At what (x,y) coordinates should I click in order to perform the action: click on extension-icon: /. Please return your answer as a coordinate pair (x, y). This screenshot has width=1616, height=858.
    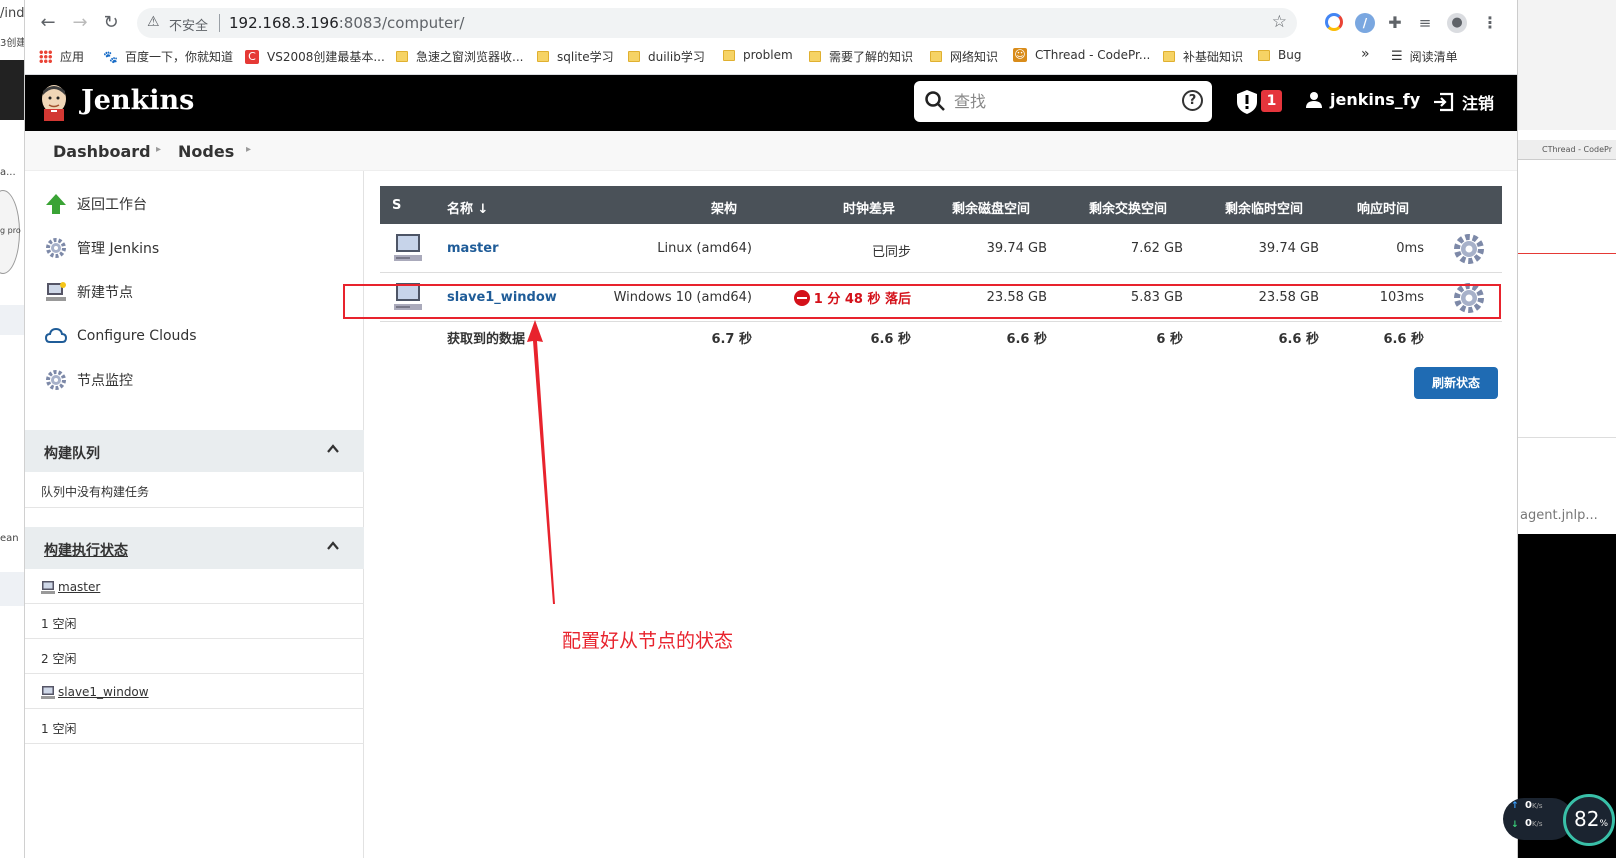
    Looking at the image, I should click on (1365, 23).